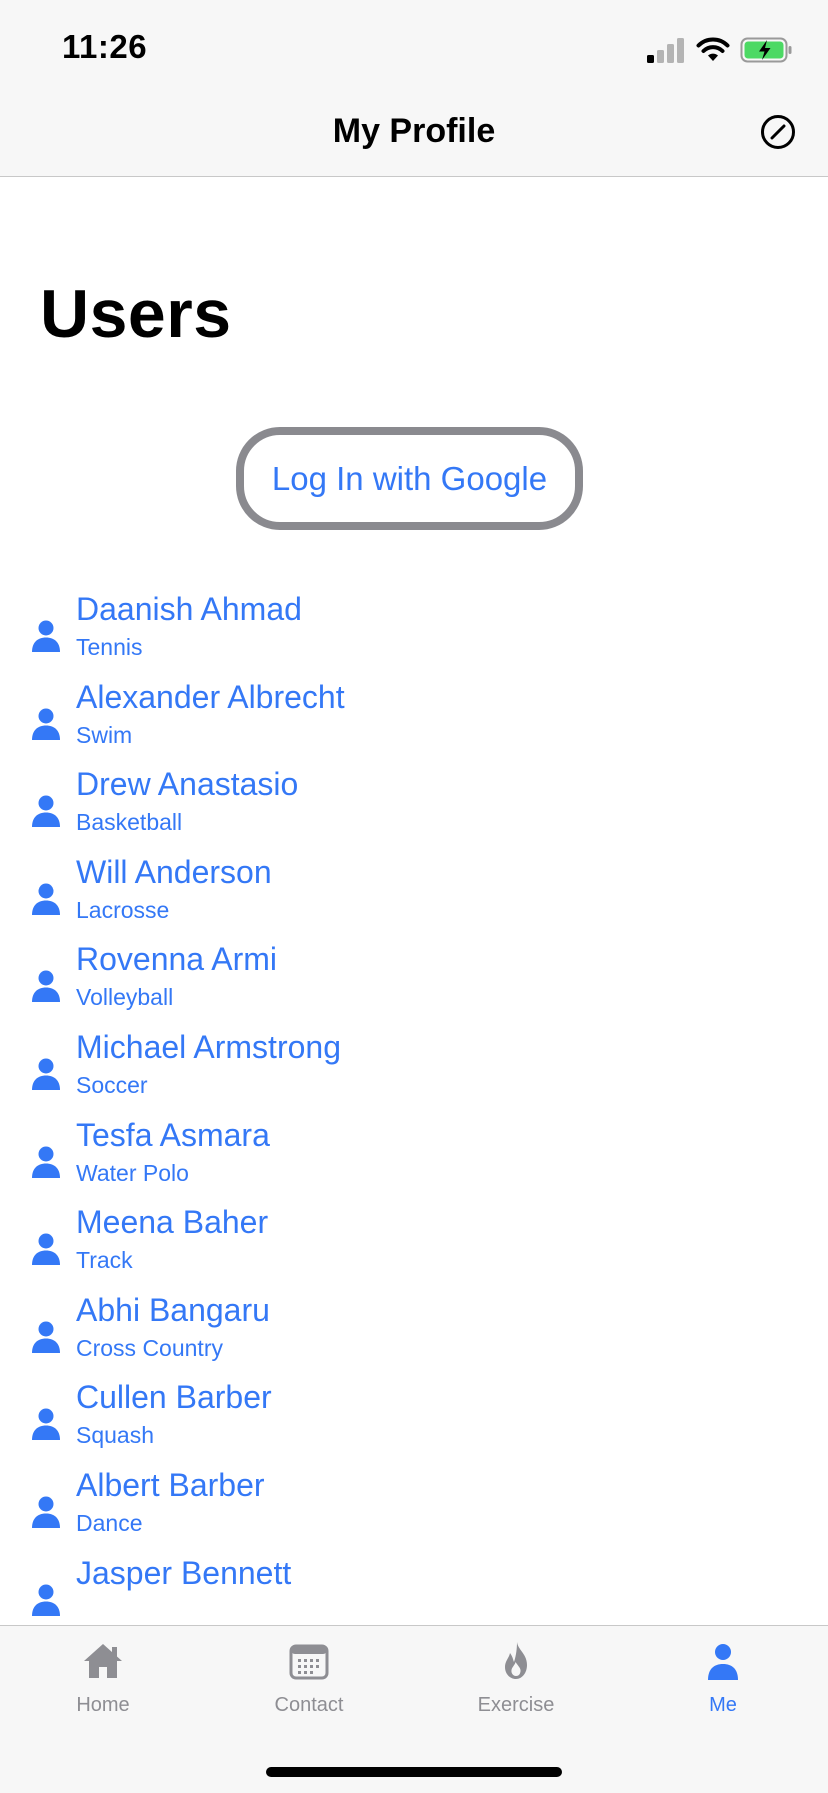  I want to click on user-name: Michael Armstrong, so click(208, 1046).